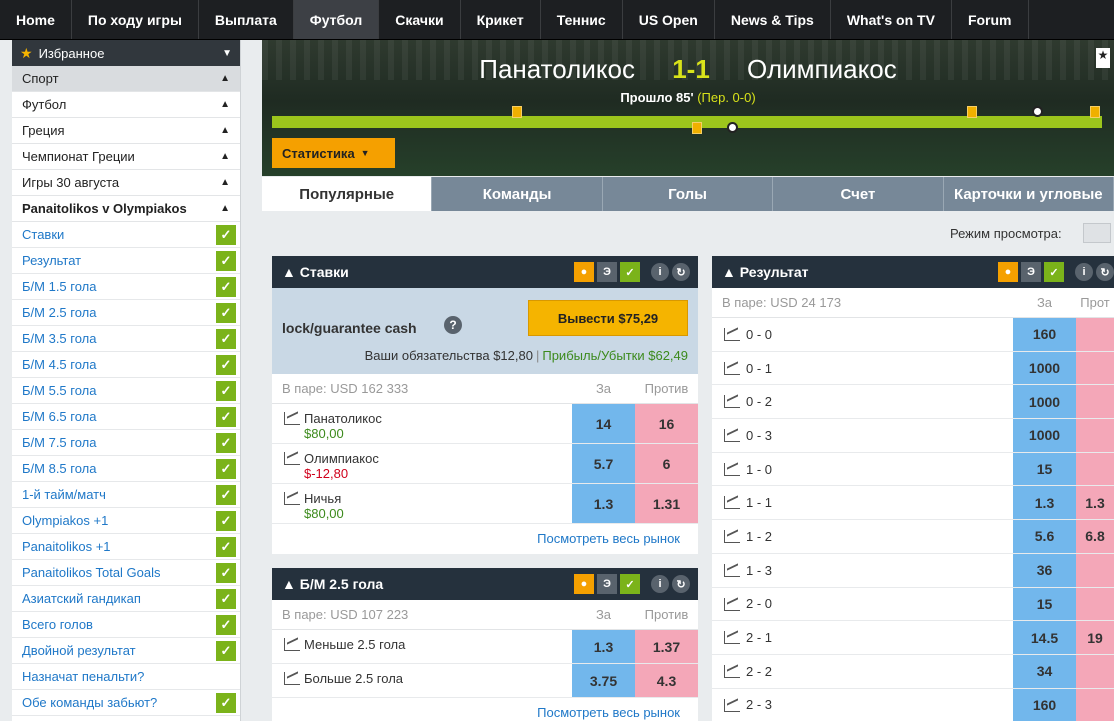 This screenshot has width=1114, height=721. What do you see at coordinates (126, 651) in the screenshot?
I see `sidebar-market-item: Двойной результат ✓` at bounding box center [126, 651].